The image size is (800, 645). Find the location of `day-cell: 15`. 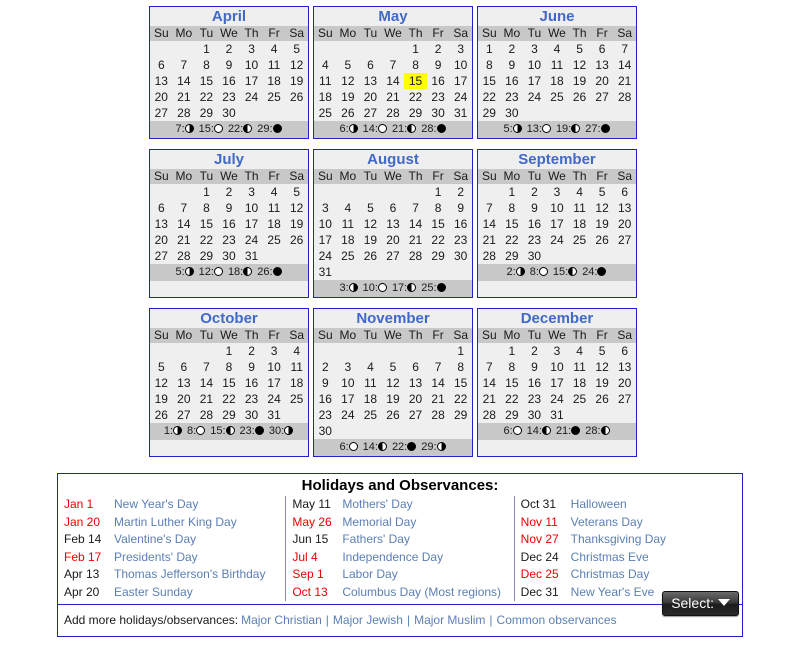

day-cell: 15 is located at coordinates (206, 81).